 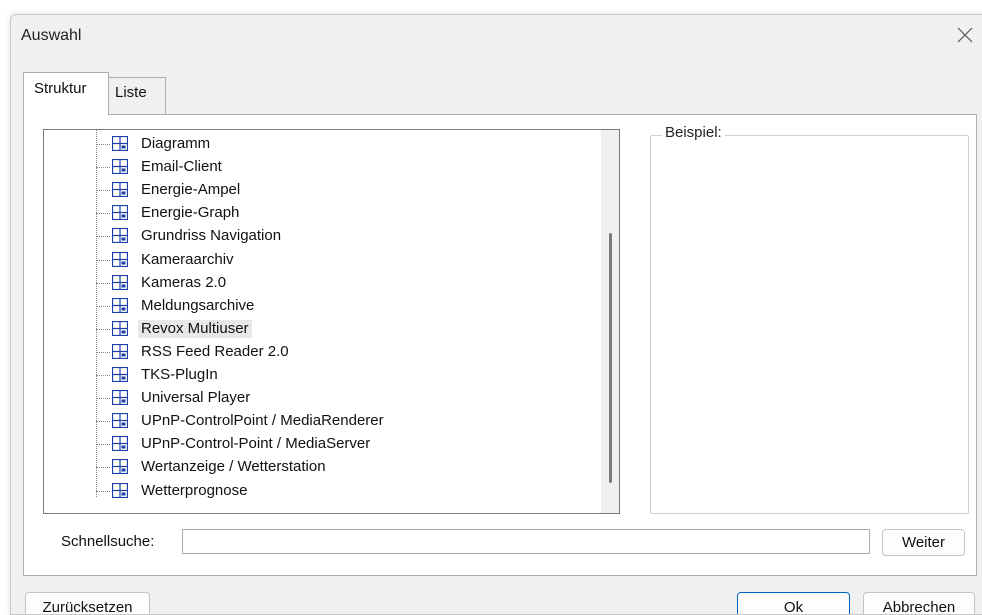 I want to click on tree-item-label: UPnP-ControlPoint / MediaRenderer, so click(x=262, y=421).